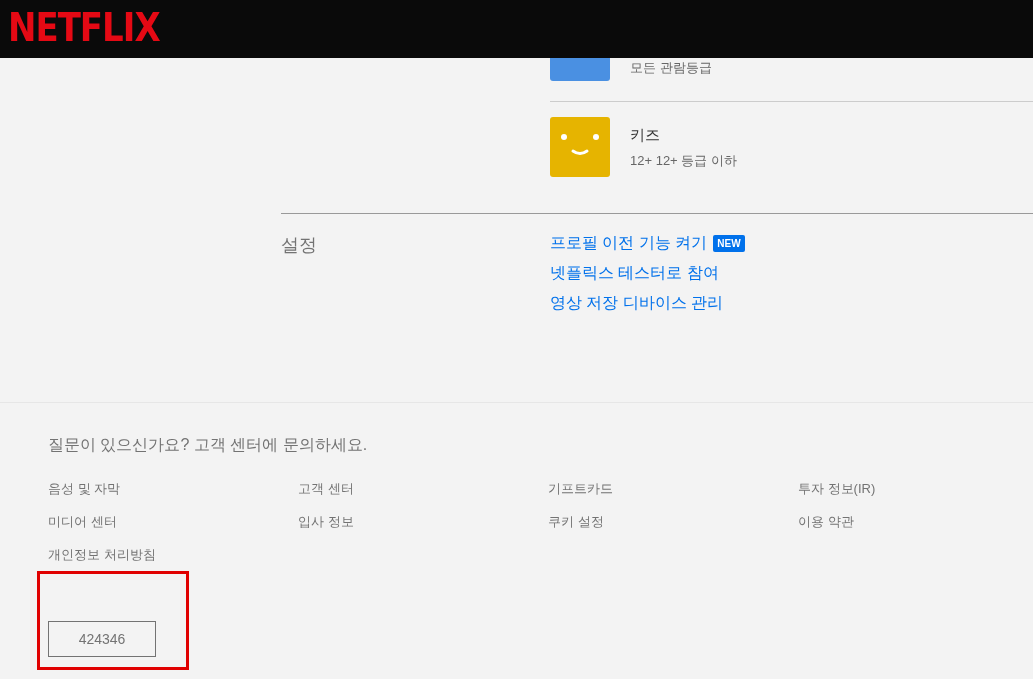 The height and width of the screenshot is (679, 1033). Describe the element at coordinates (645, 135) in the screenshot. I see `profile-name: 키즈` at that location.